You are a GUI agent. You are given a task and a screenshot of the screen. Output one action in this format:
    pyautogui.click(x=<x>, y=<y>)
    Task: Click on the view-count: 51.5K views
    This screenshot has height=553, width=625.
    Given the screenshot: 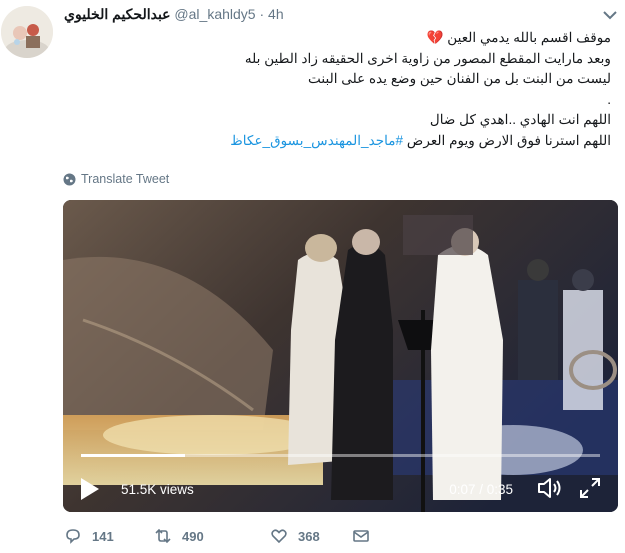 What is the action you would take?
    pyautogui.click(x=157, y=489)
    